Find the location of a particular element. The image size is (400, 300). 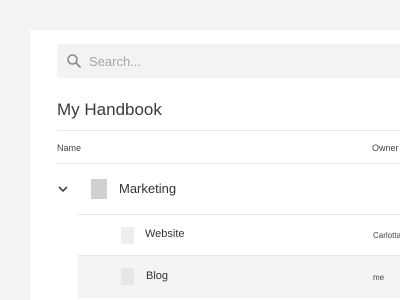

column-header-name: Name is located at coordinates (69, 148).